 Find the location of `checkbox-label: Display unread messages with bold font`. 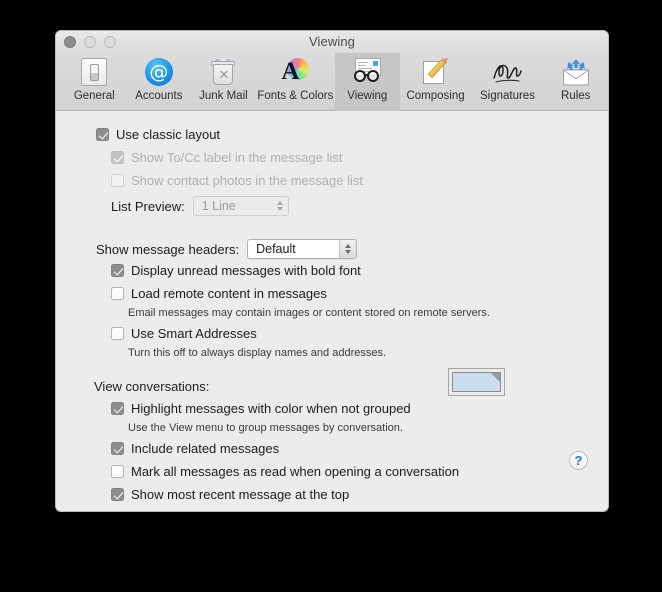

checkbox-label: Display unread messages with bold font is located at coordinates (246, 270).